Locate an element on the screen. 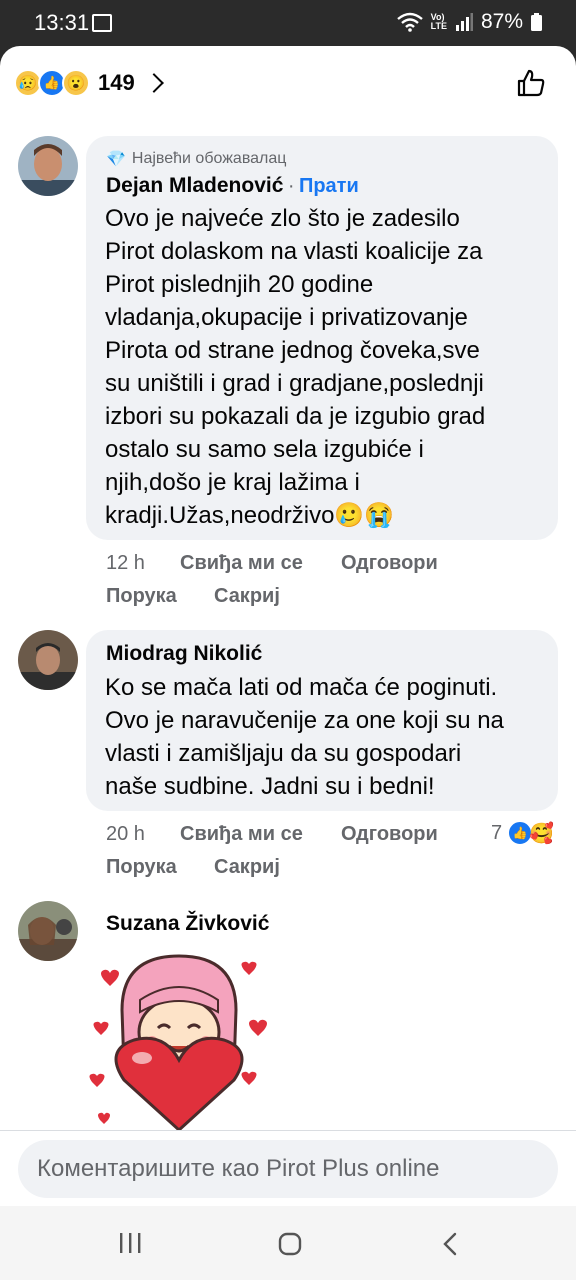 The width and height of the screenshot is (576, 1280). gallery-icon is located at coordinates (102, 23).